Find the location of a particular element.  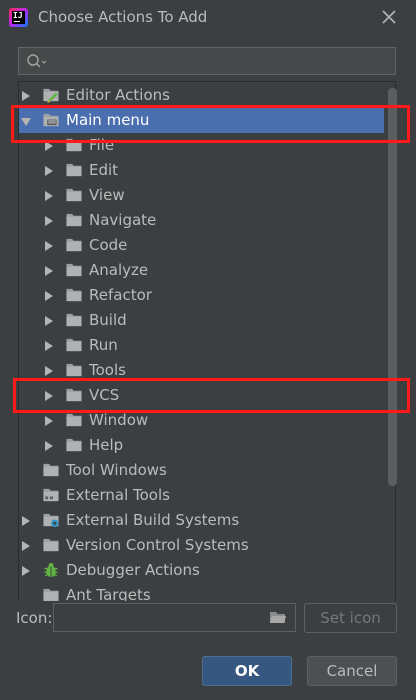

tree-item-label: Editor Actions is located at coordinates (118, 95).